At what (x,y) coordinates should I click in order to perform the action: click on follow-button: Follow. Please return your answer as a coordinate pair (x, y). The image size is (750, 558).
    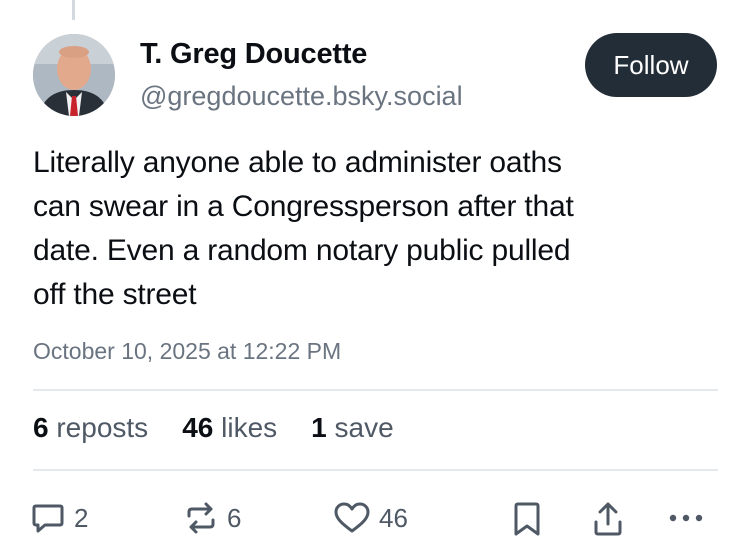
    Looking at the image, I should click on (651, 65).